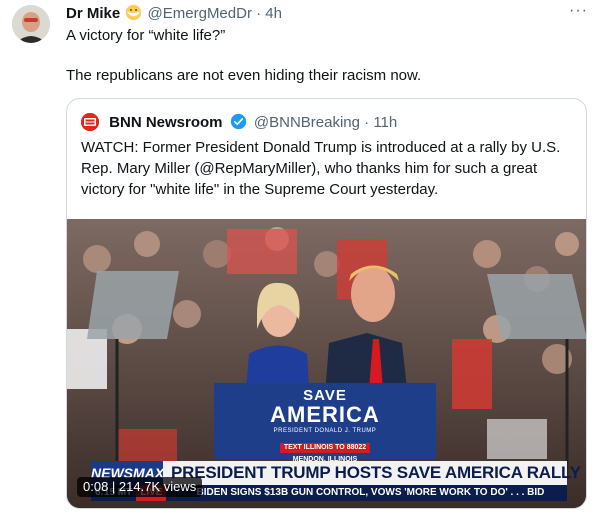  What do you see at coordinates (134, 12) in the screenshot?
I see `mask-emoji-icon` at bounding box center [134, 12].